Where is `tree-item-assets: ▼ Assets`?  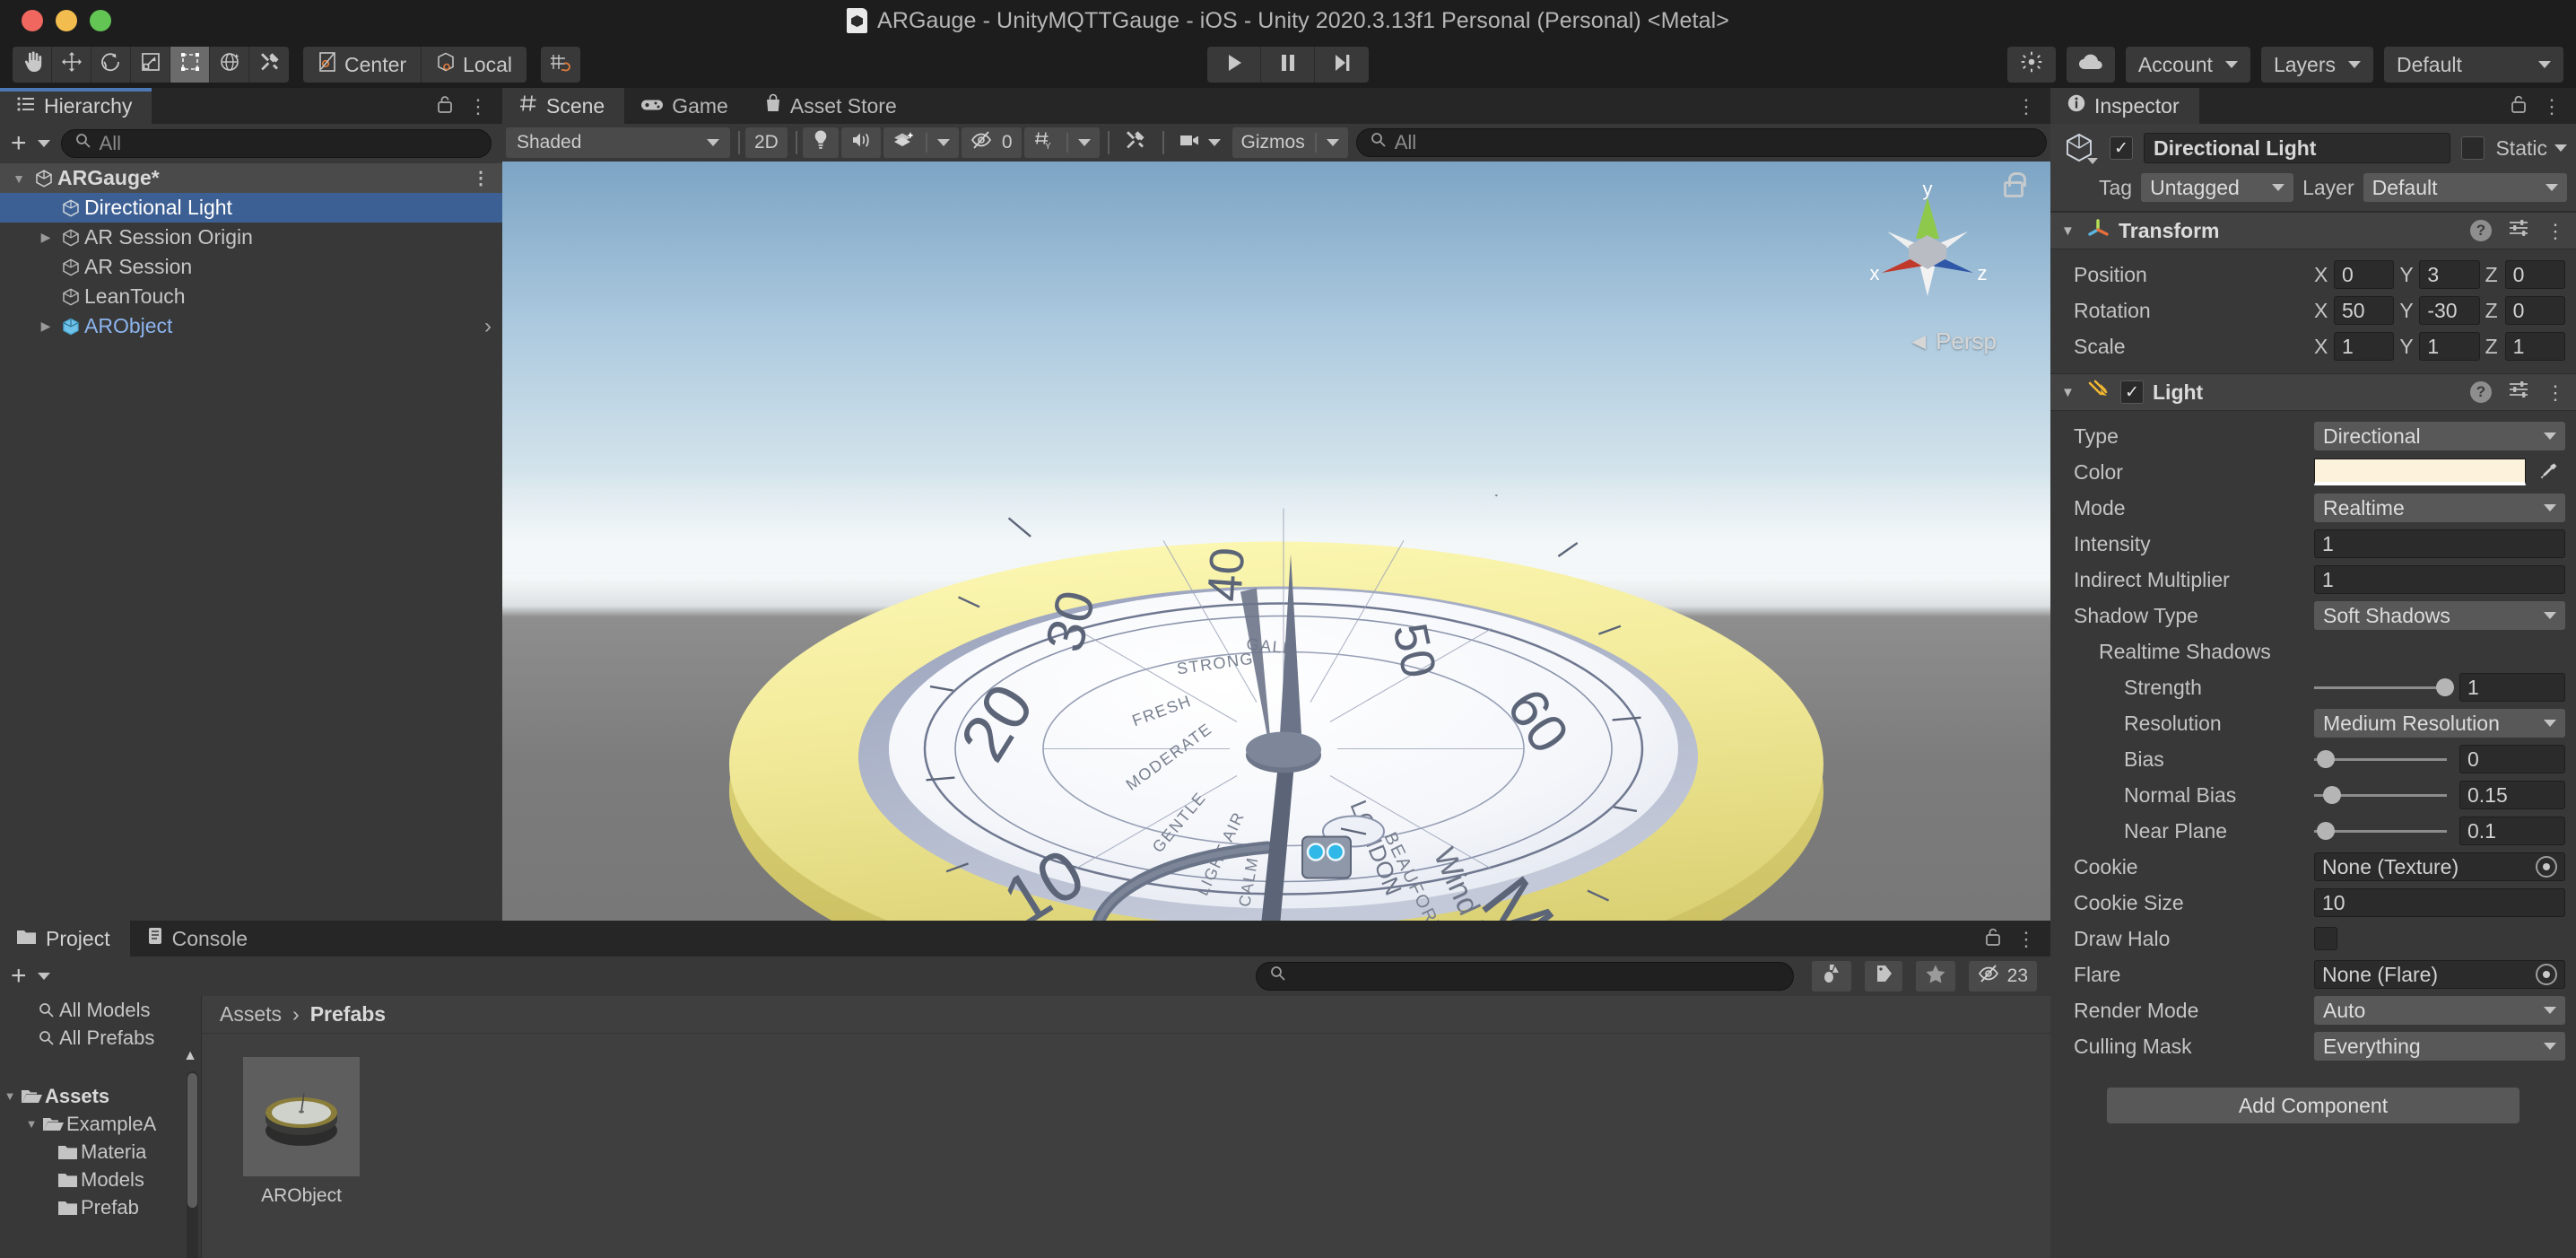
tree-item-assets: ▼ Assets is located at coordinates (100, 1096).